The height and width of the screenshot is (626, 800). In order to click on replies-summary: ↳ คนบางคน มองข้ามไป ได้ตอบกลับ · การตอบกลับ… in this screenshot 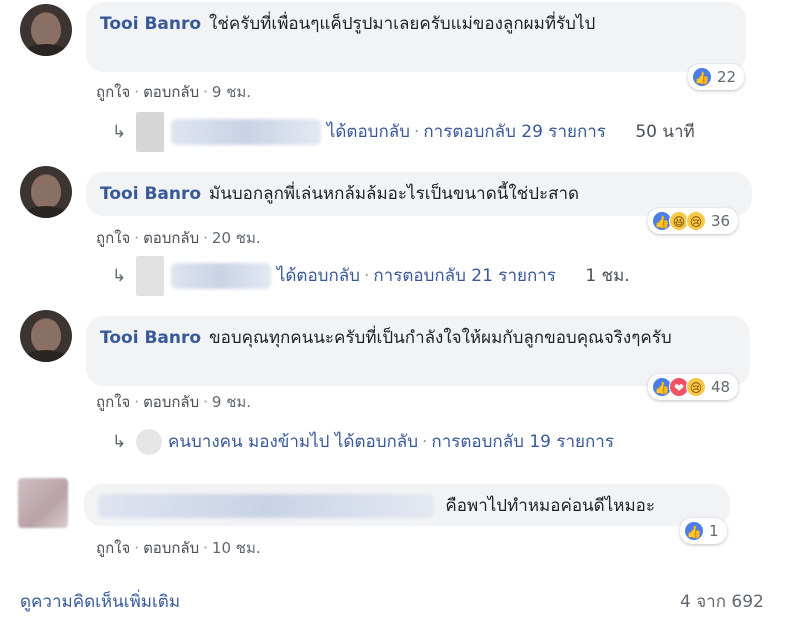, I will do `click(363, 441)`.